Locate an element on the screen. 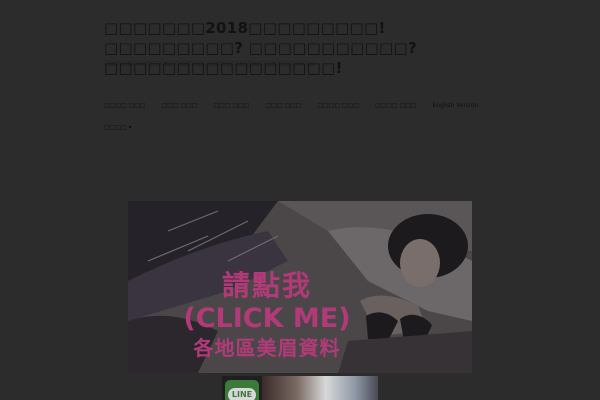  line-banner: LINE is located at coordinates (300, 388).